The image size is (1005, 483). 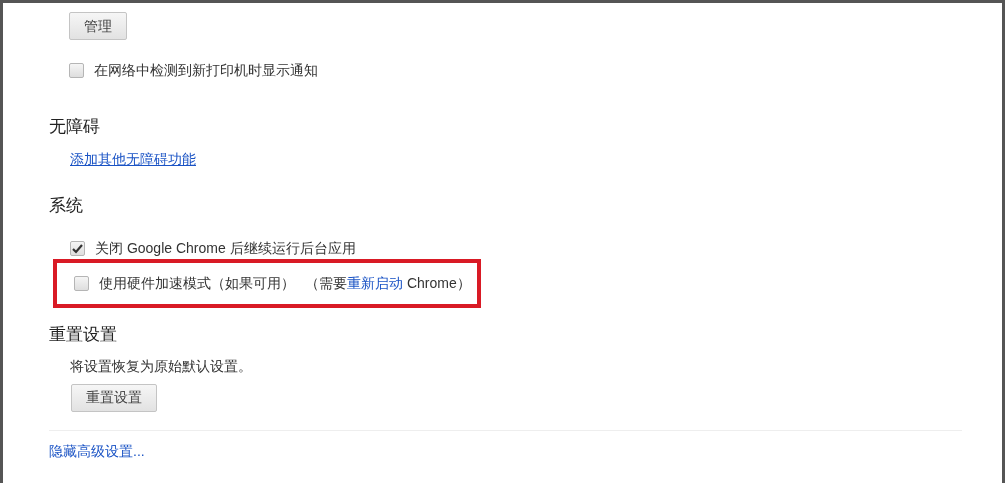 What do you see at coordinates (66, 205) in the screenshot?
I see `section-title: 系统` at bounding box center [66, 205].